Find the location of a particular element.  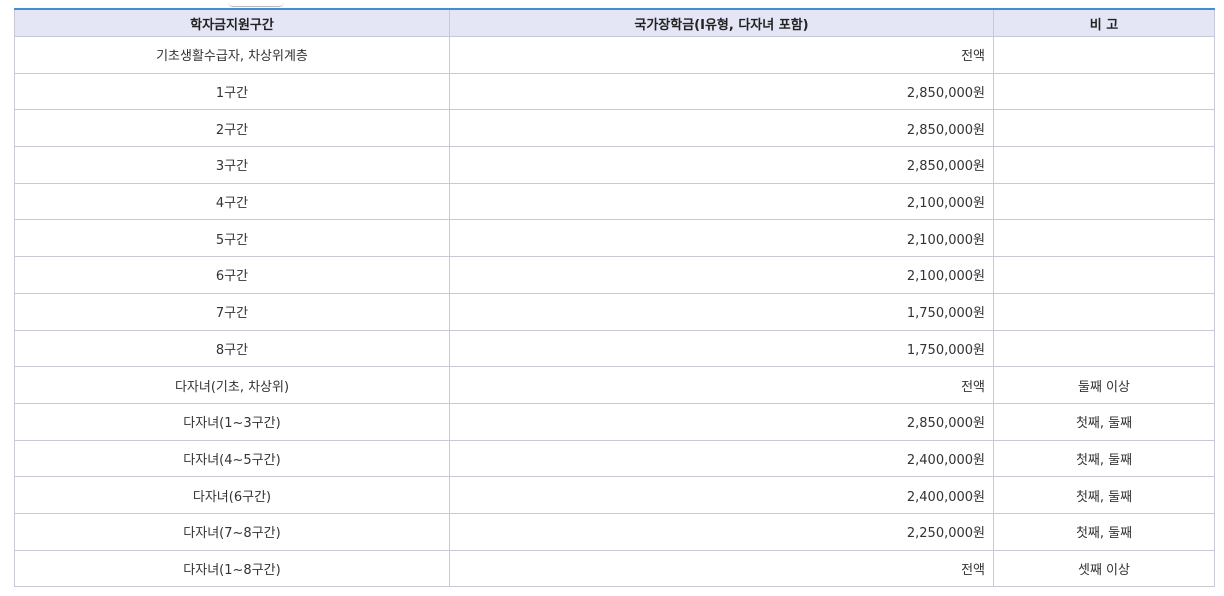

cell-amount: 2,250,000원 is located at coordinates (721, 531).